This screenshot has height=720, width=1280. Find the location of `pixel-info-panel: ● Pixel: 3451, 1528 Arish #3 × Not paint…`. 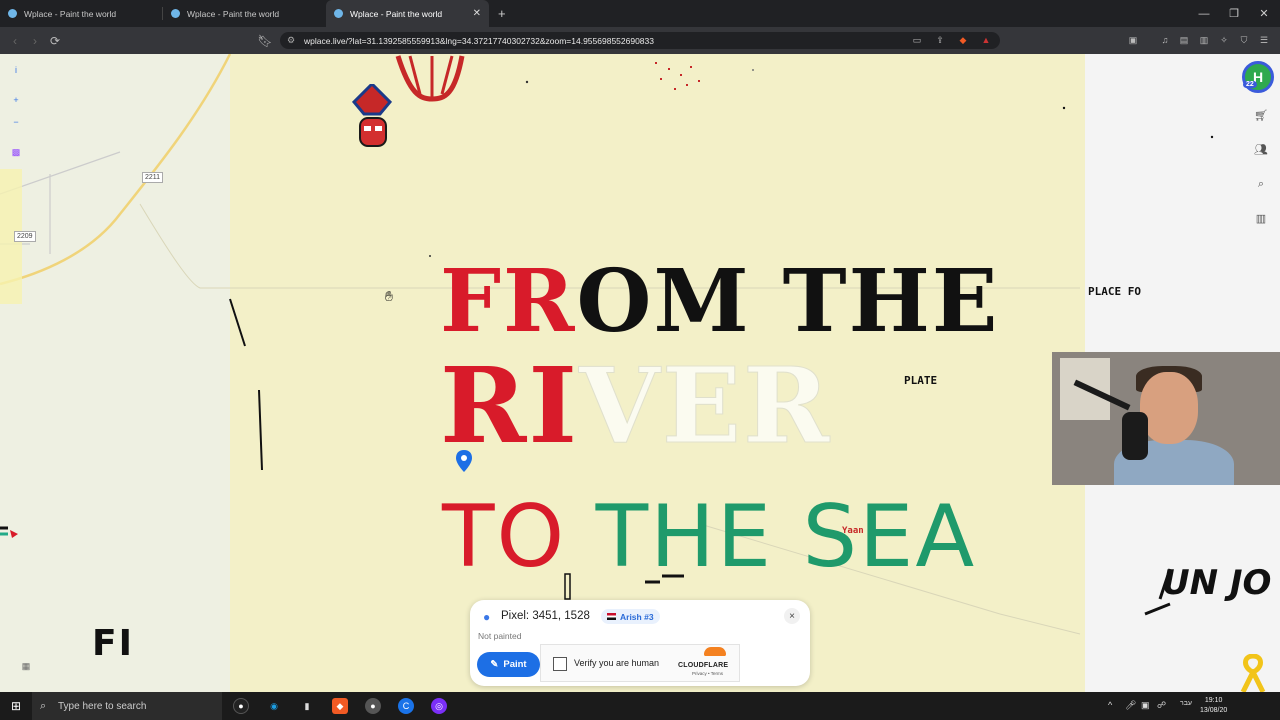

pixel-info-panel: ● Pixel: 3451, 1528 Arish #3 × Not paint… is located at coordinates (640, 643).